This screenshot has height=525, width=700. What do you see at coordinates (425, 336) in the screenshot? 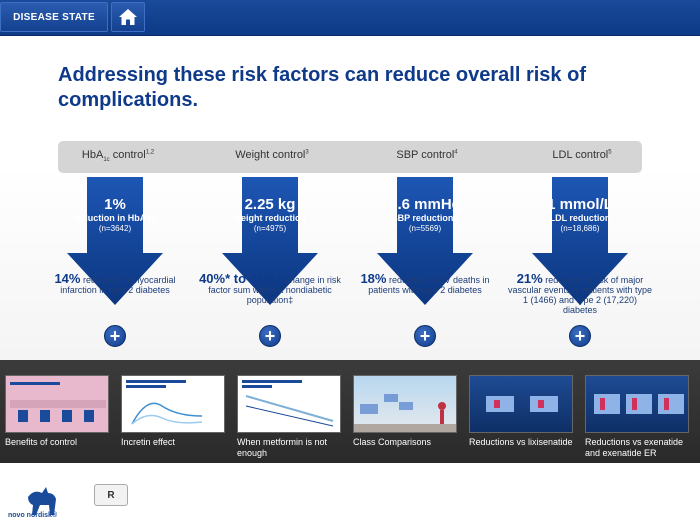
I see `expand-sbp-button: +` at bounding box center [425, 336].